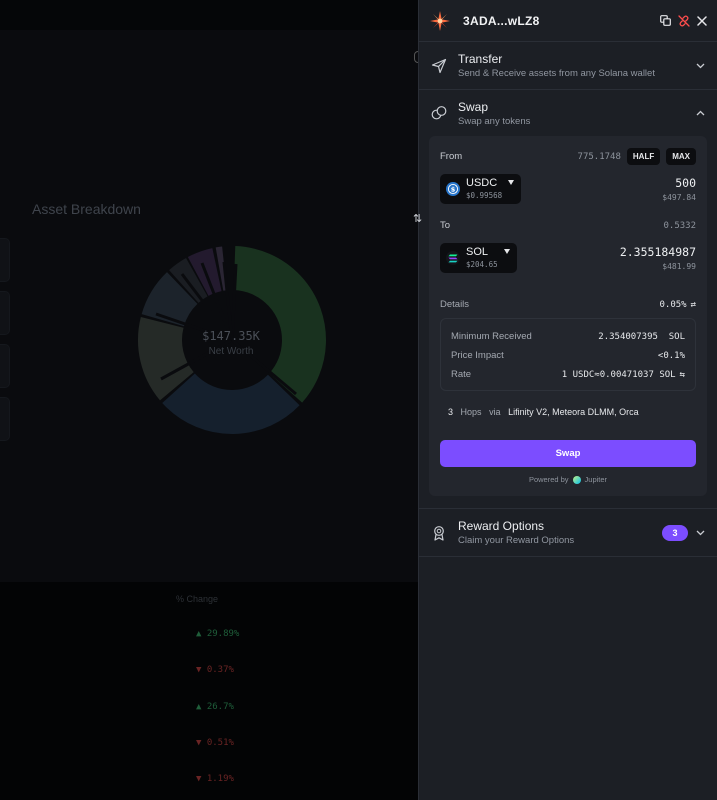 The height and width of the screenshot is (800, 717). What do you see at coordinates (491, 336) in the screenshot?
I see `minimum-received-label: Minimum Received` at bounding box center [491, 336].